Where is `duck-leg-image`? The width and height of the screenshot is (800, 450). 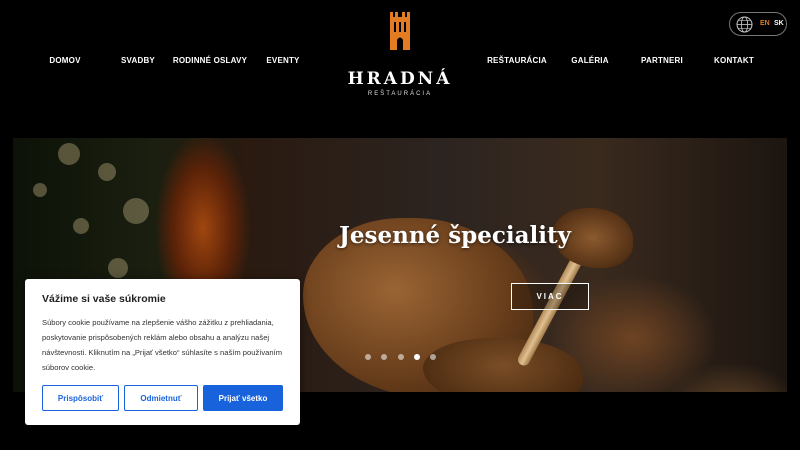 duck-leg-image is located at coordinates (503, 365).